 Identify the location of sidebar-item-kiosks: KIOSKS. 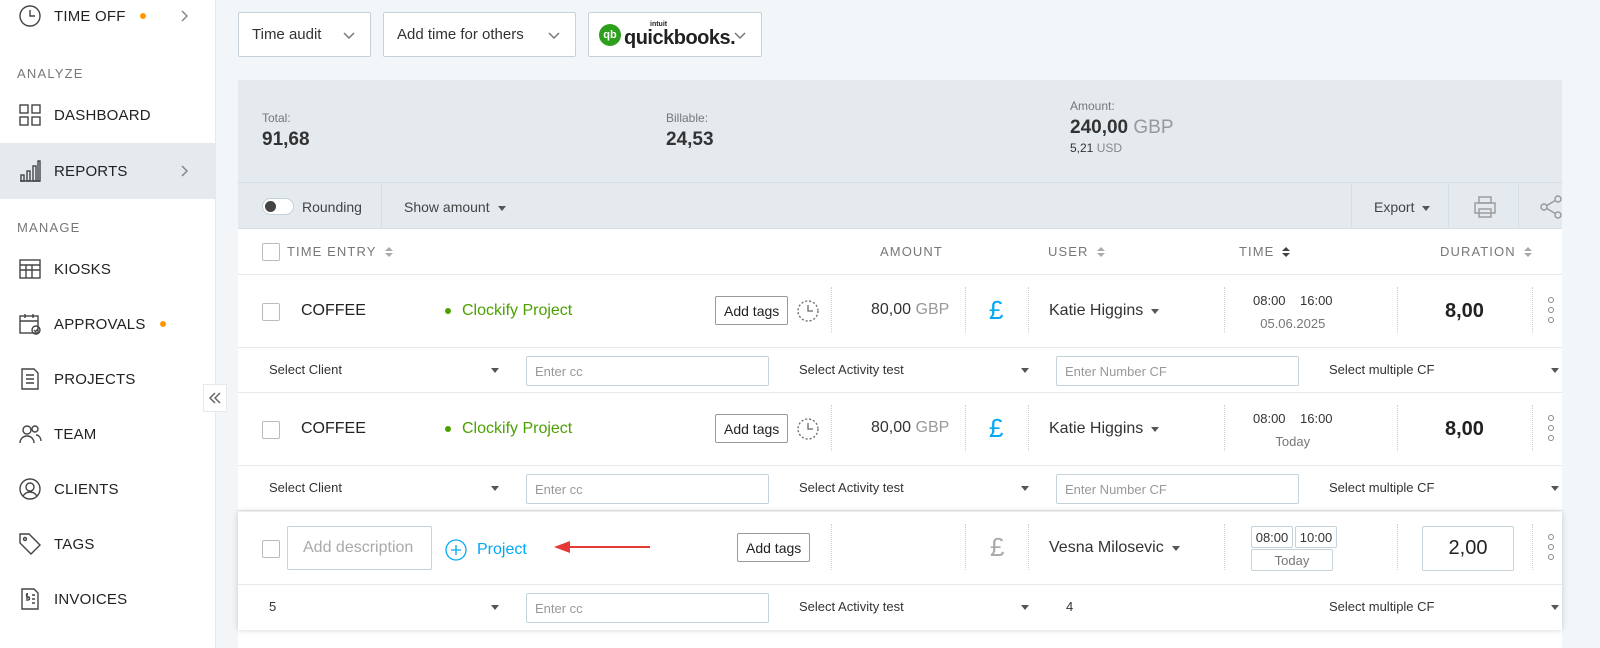
(107, 269).